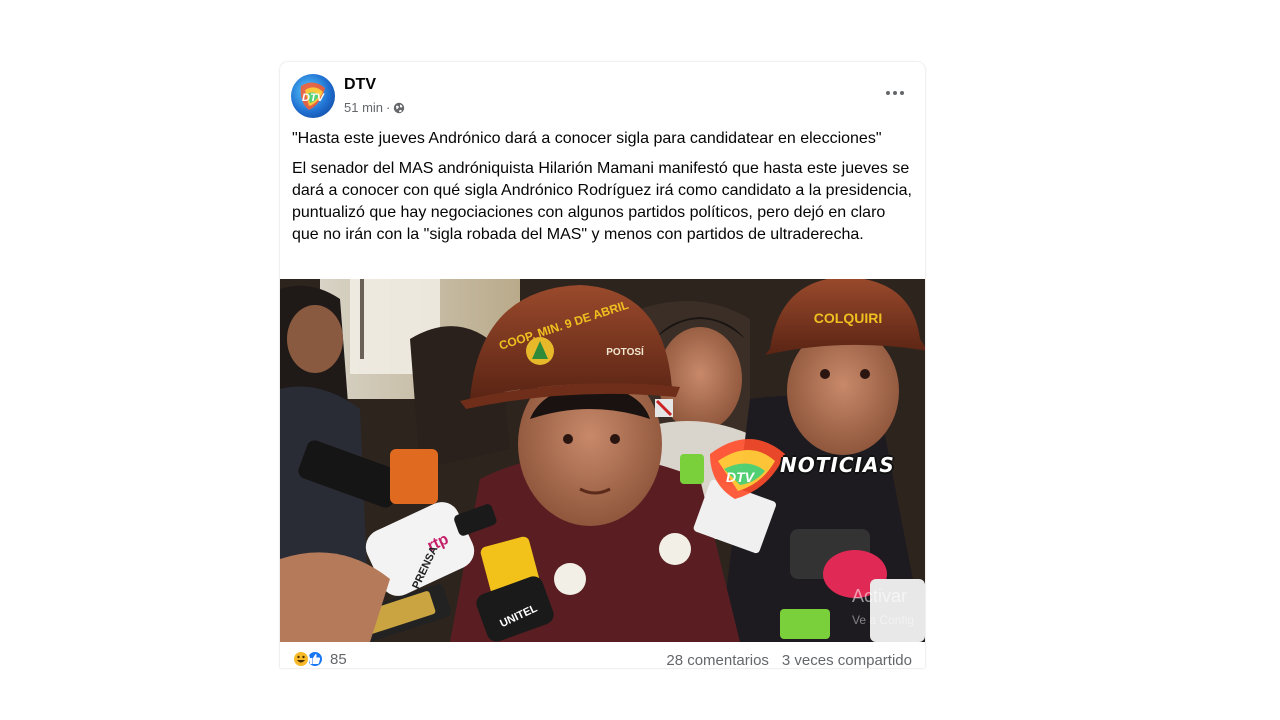  I want to click on dtv-logo-icon: DTV, so click(313, 96).